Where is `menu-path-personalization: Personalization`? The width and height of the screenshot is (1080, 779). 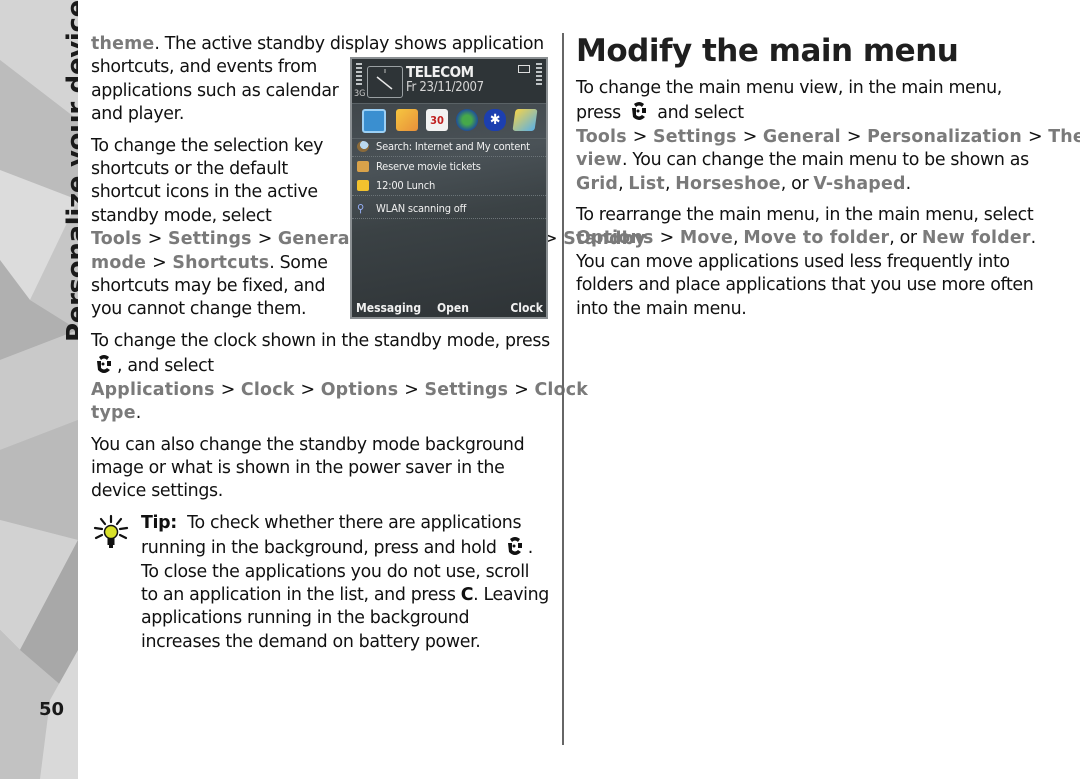 menu-path-personalization: Personalization is located at coordinates (944, 136).